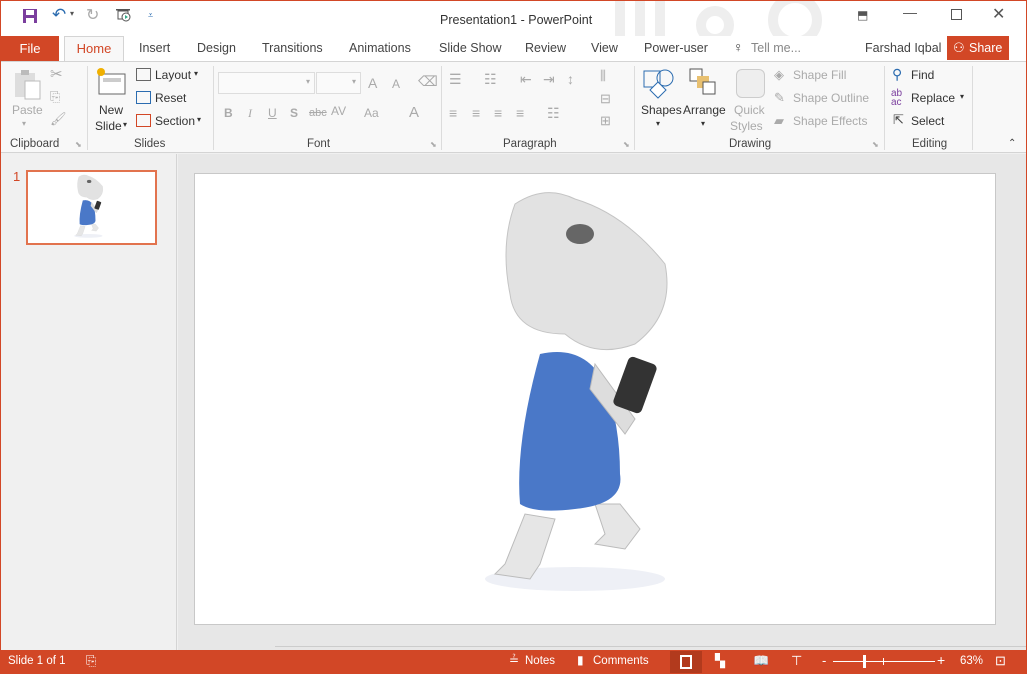 The image size is (1027, 674). What do you see at coordinates (971, 661) in the screenshot?
I see `zoom-level: 63%` at bounding box center [971, 661].